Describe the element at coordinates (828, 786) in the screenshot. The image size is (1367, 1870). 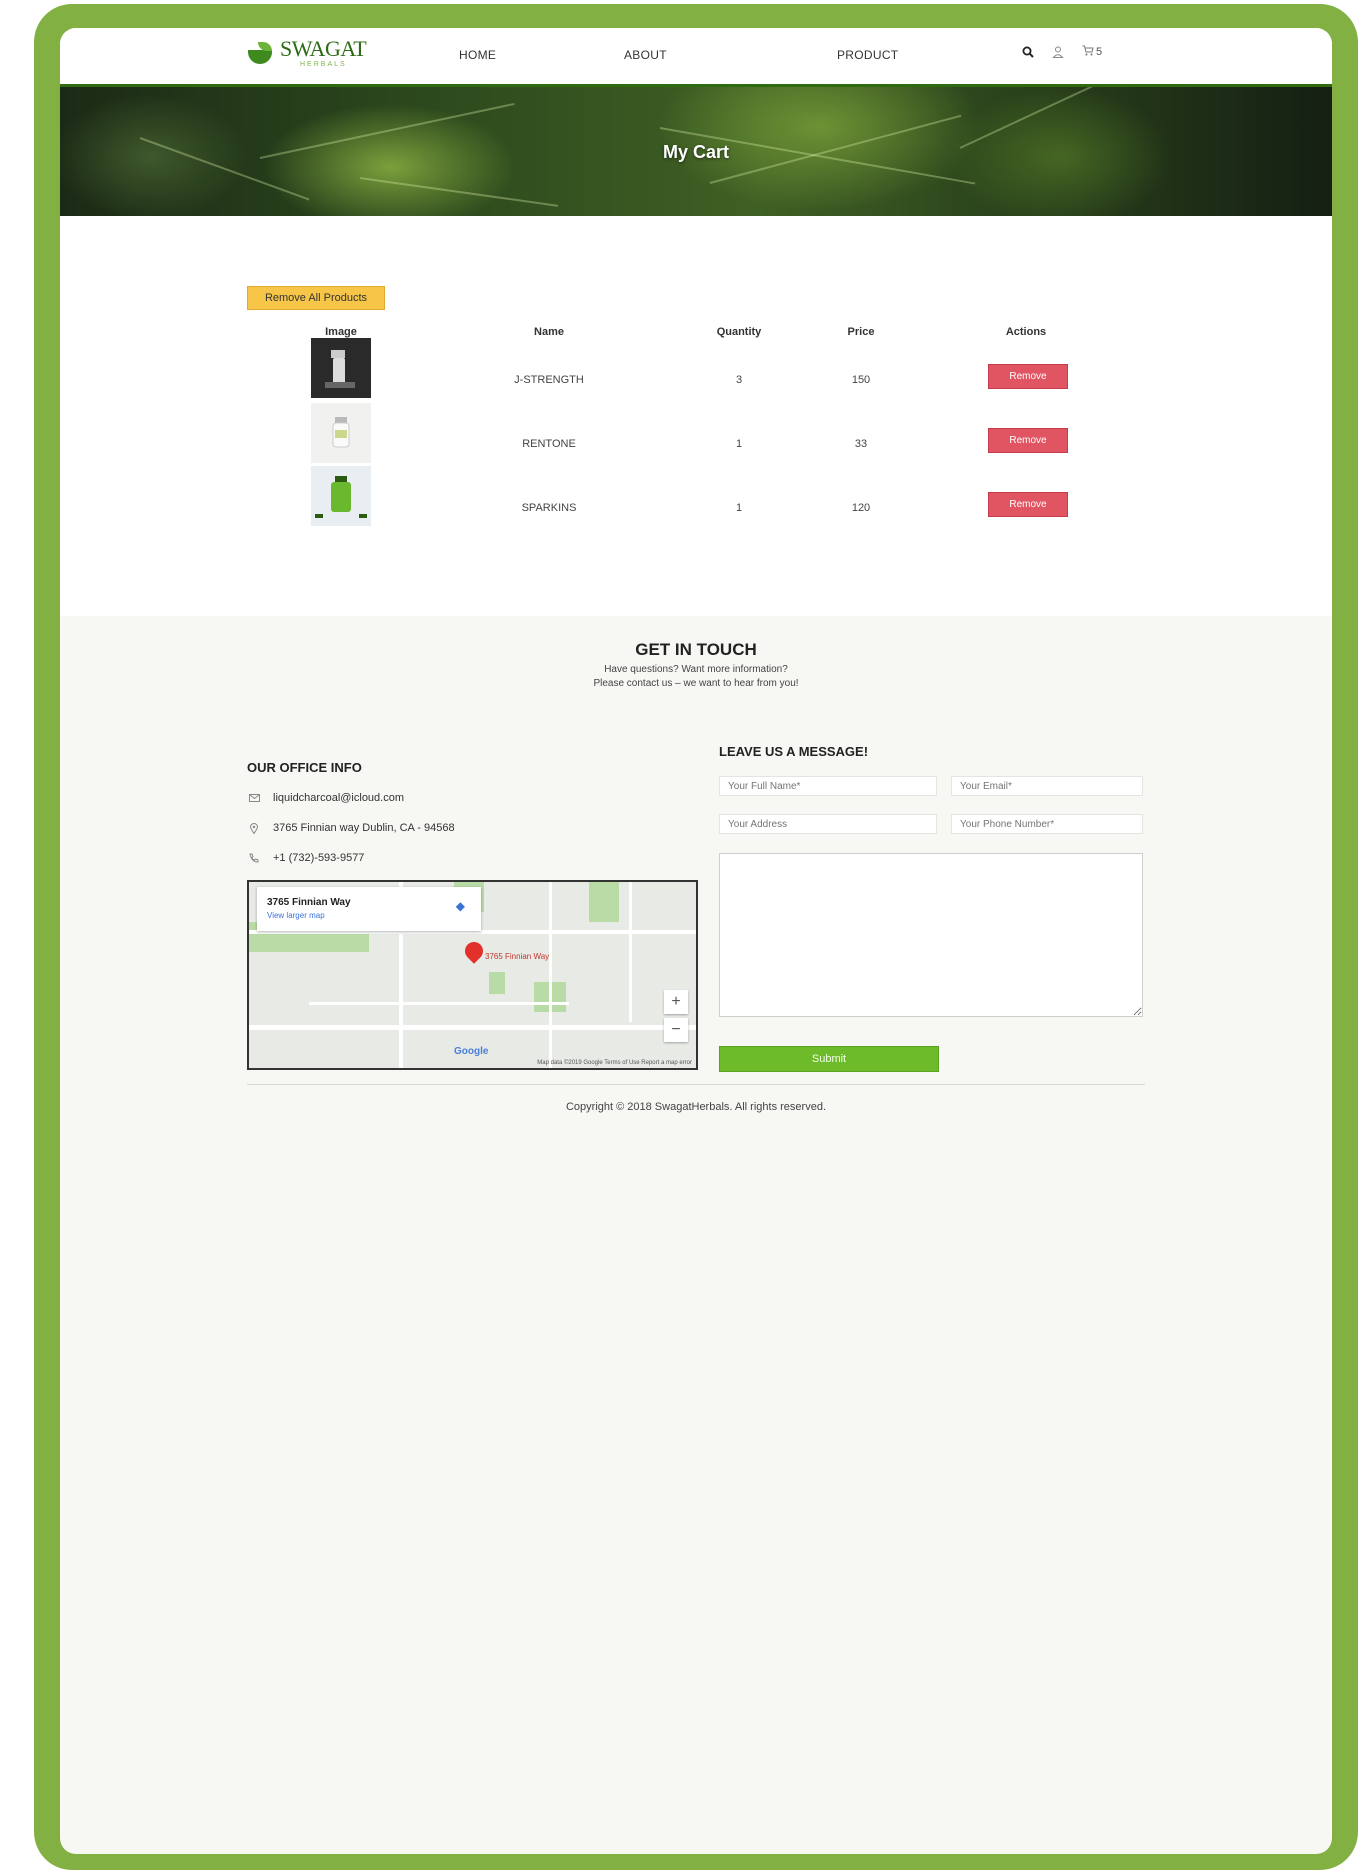
I see `full-name-field` at that location.